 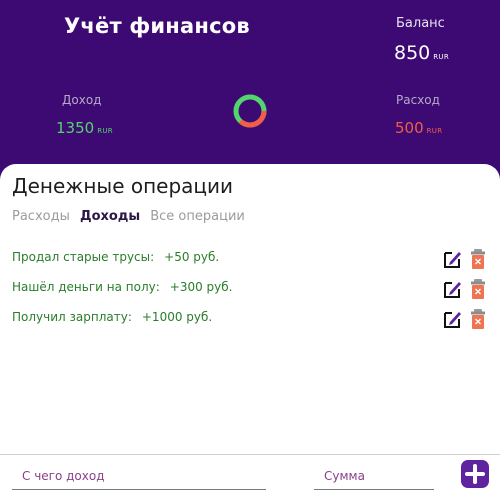 What do you see at coordinates (418, 100) in the screenshot?
I see `expense-label: Расход` at bounding box center [418, 100].